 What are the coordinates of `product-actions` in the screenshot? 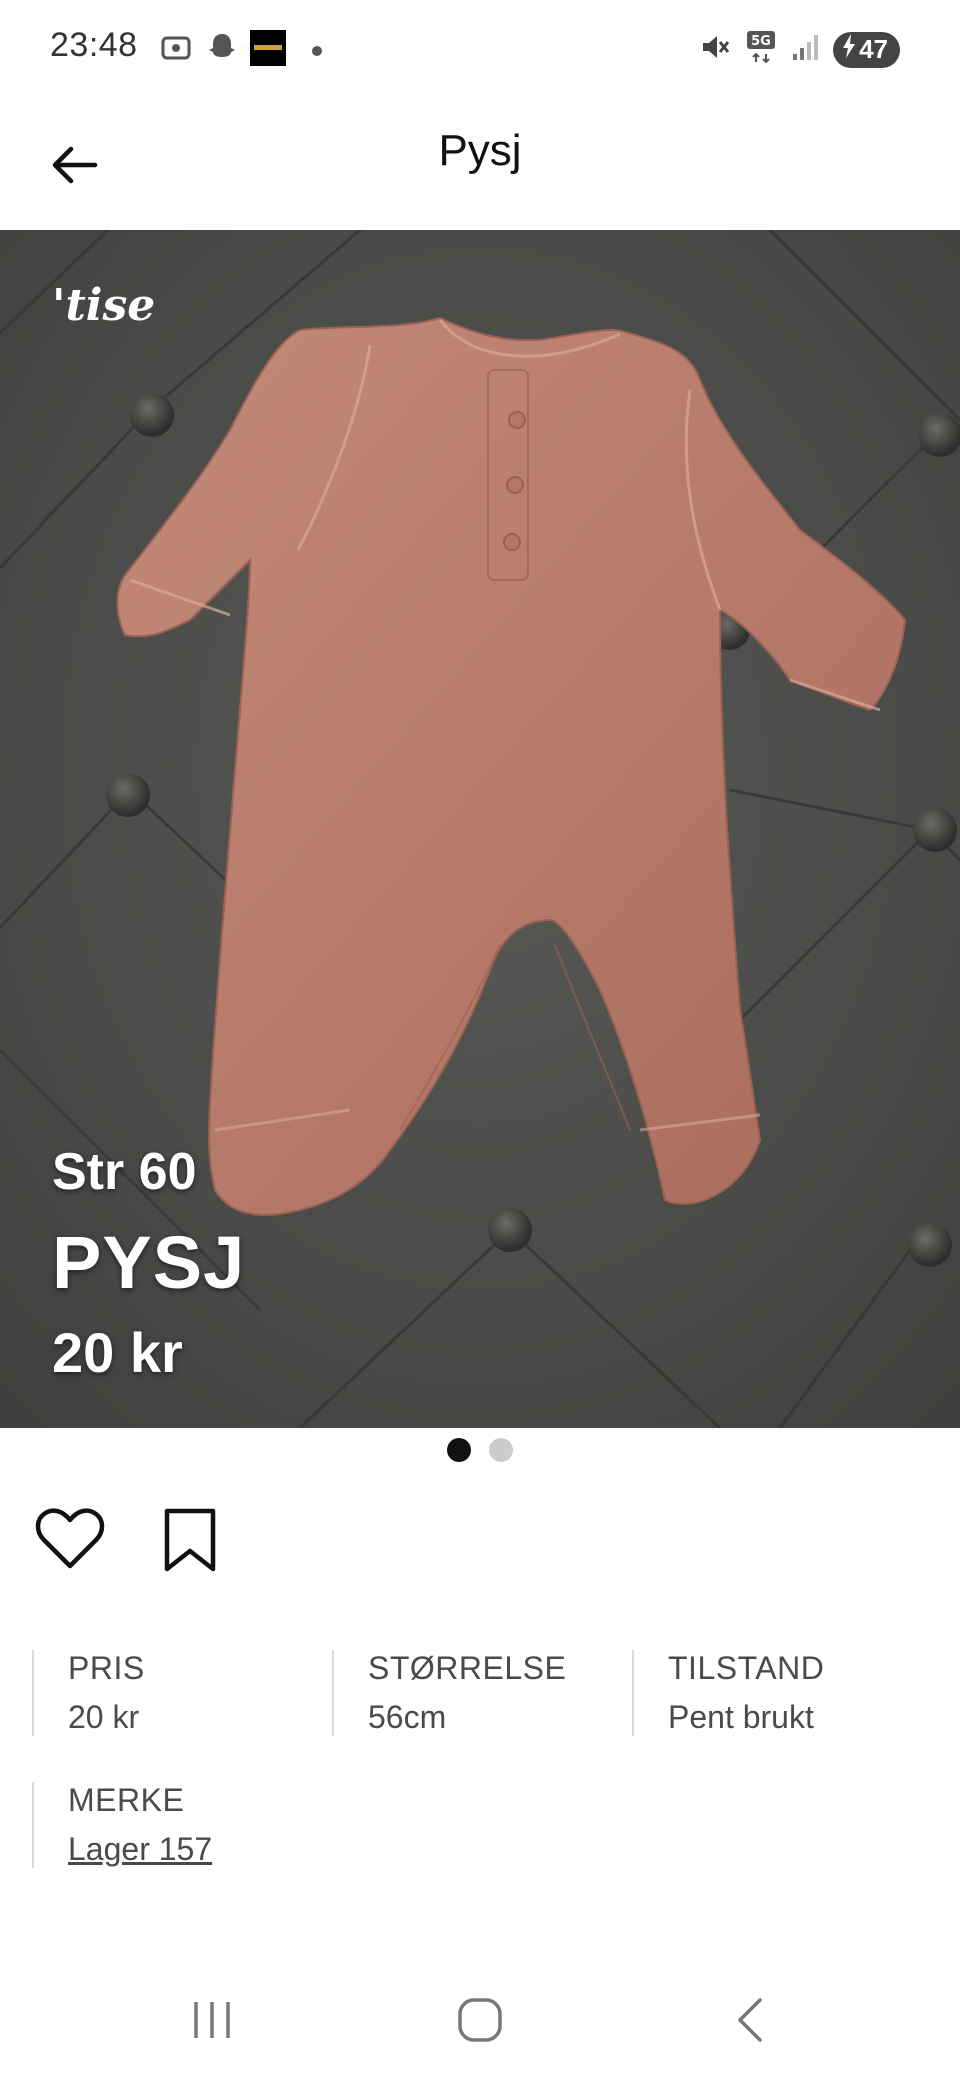 It's located at (130, 1540).